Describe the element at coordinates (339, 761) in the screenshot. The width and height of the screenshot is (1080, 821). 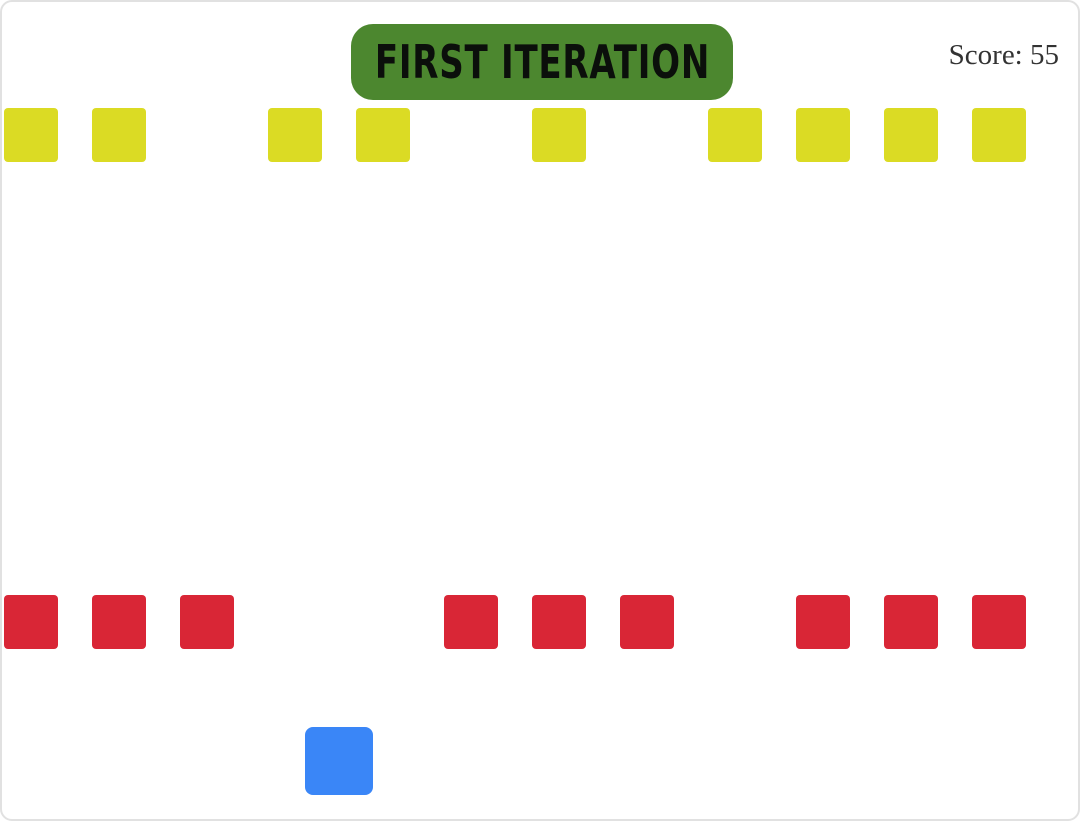
I see `player-block-icon` at that location.